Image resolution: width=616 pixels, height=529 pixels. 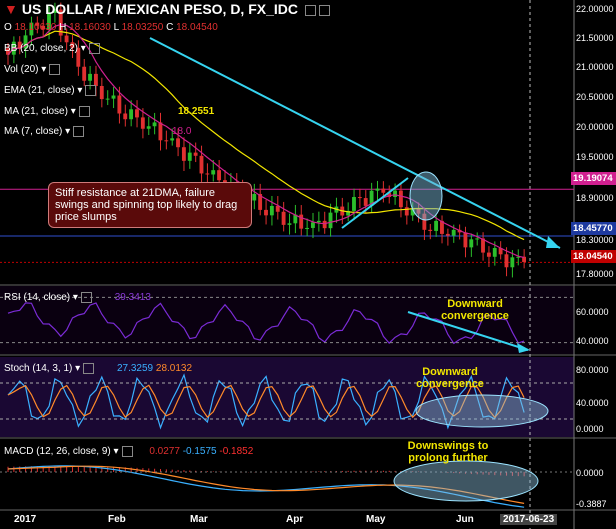 What do you see at coordinates (32, 69) in the screenshot?
I see `indicator-vol: Vol (20) ▾` at bounding box center [32, 69].